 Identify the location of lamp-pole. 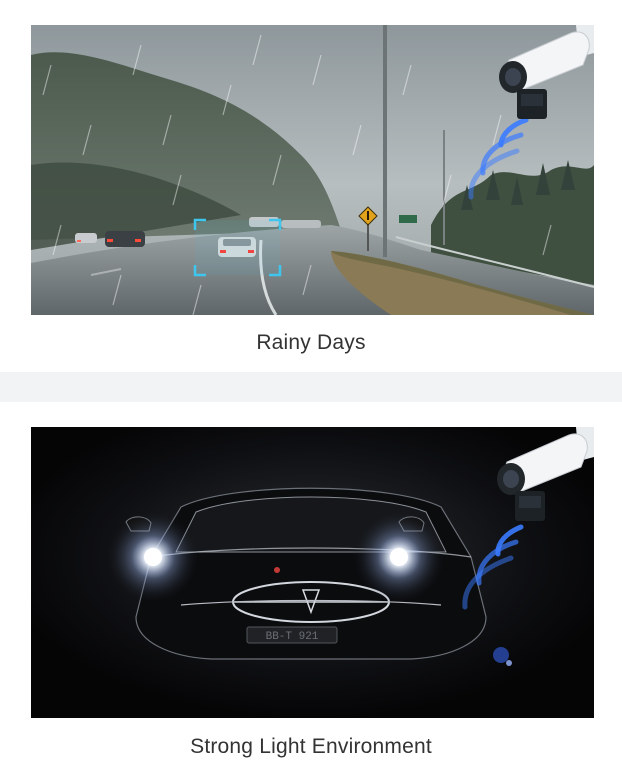
(385, 141).